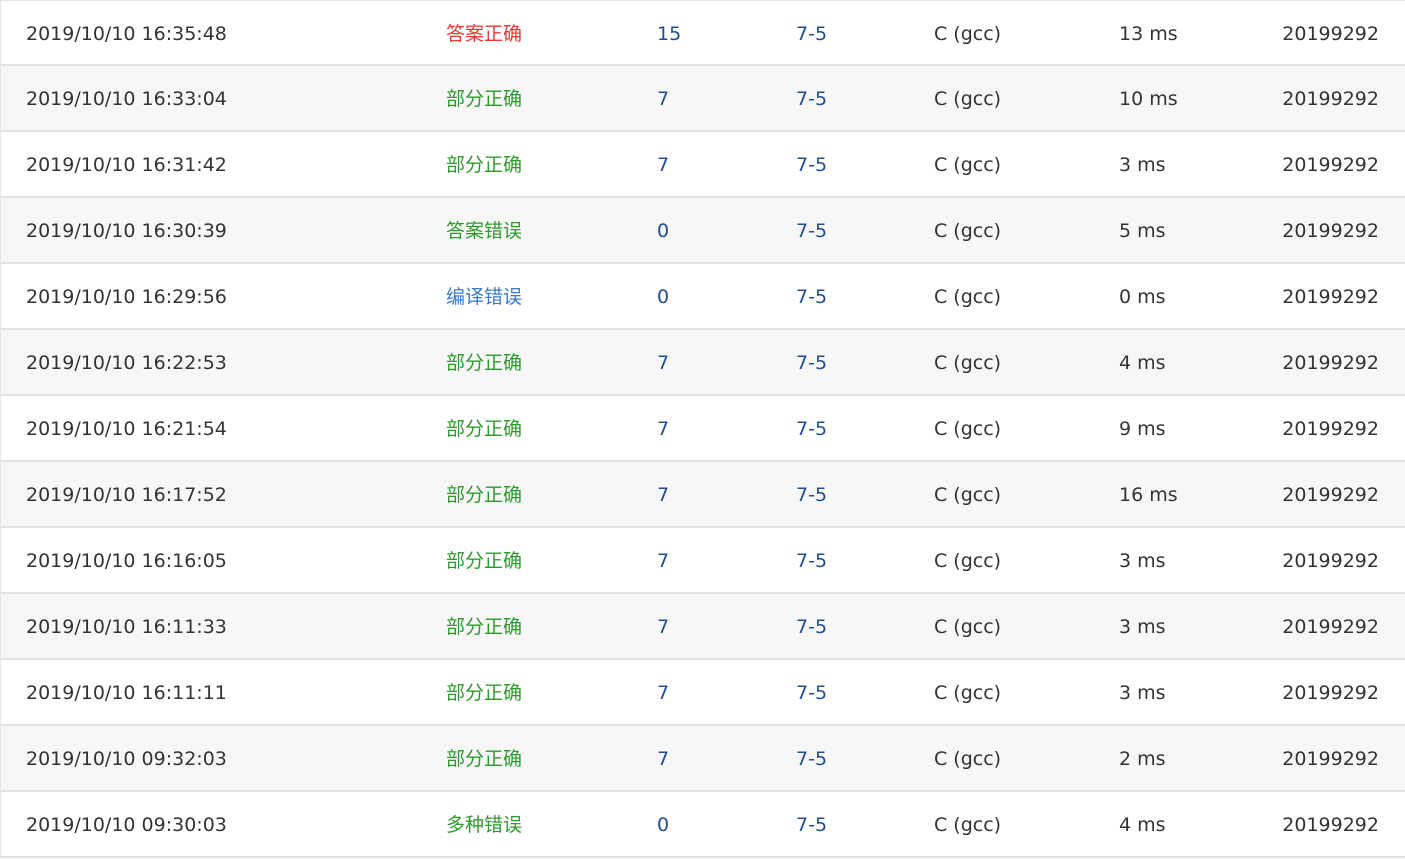  Describe the element at coordinates (126, 759) in the screenshot. I see `submit-time: 2019/10/10 09:32:03` at that location.